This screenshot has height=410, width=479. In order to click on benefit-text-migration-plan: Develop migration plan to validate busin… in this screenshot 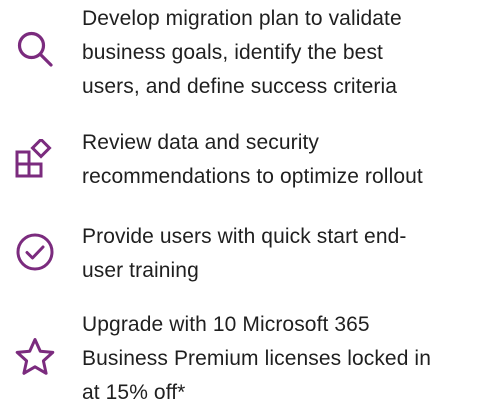, I will do `click(242, 52)`.